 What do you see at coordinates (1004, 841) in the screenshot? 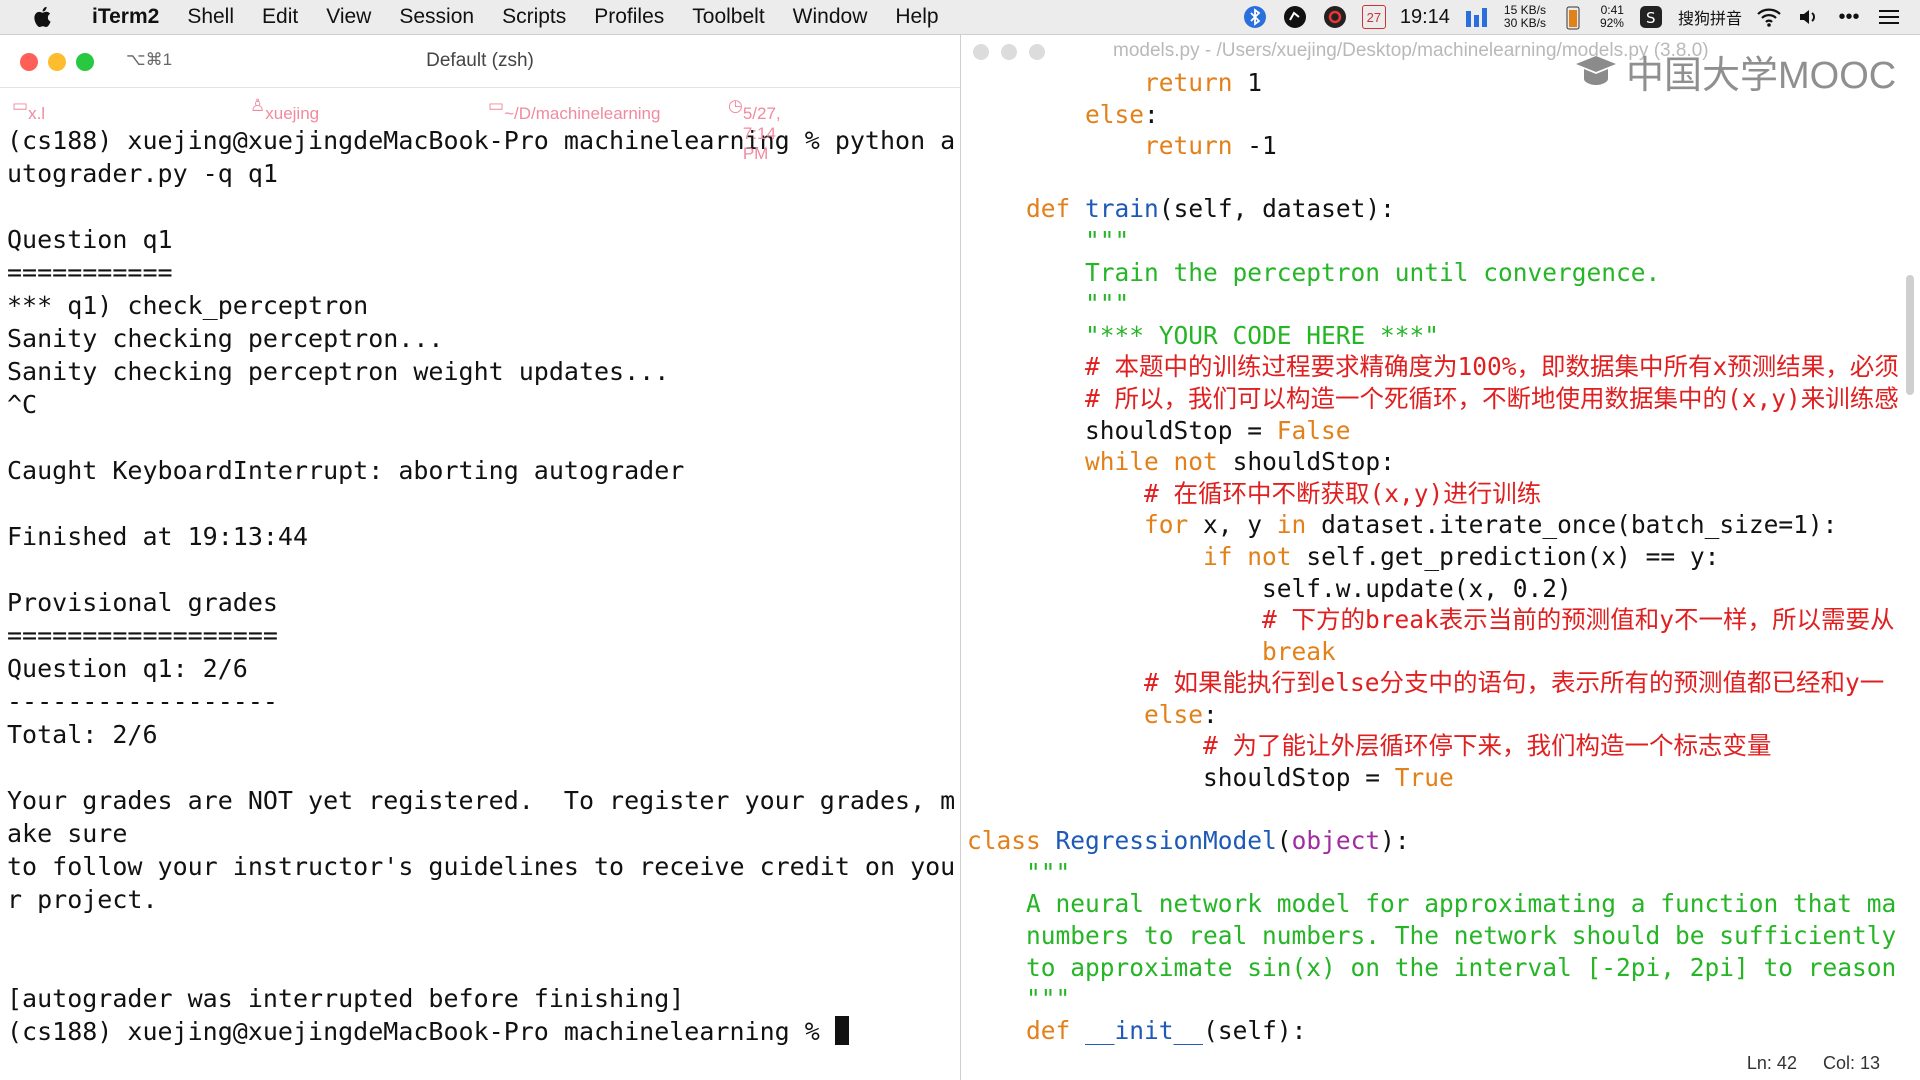
I see `code-token: class` at bounding box center [1004, 841].